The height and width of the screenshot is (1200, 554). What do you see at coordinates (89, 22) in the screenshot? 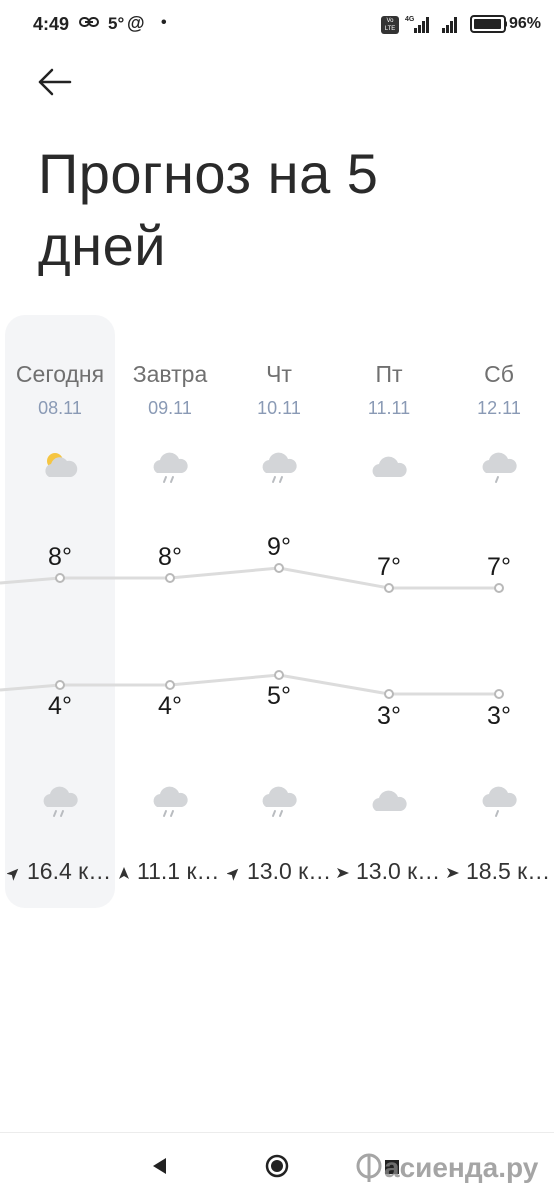
I see `link-icon` at bounding box center [89, 22].